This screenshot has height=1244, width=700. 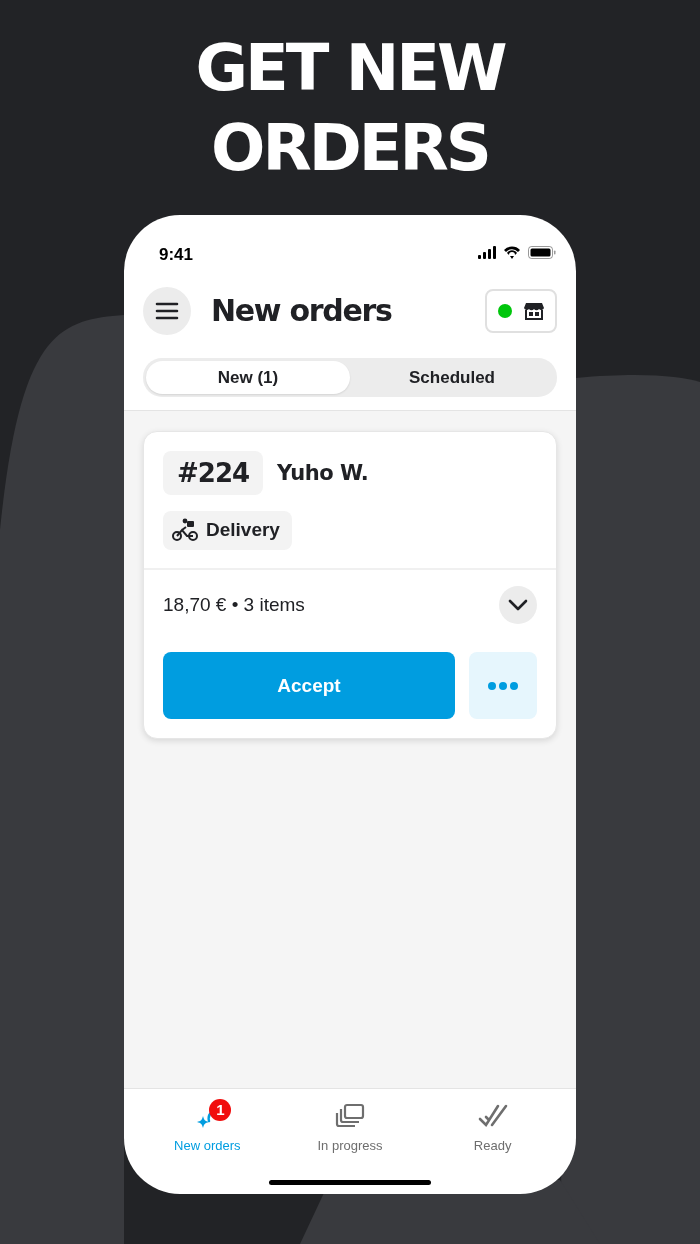 I want to click on menu-button, so click(x=167, y=310).